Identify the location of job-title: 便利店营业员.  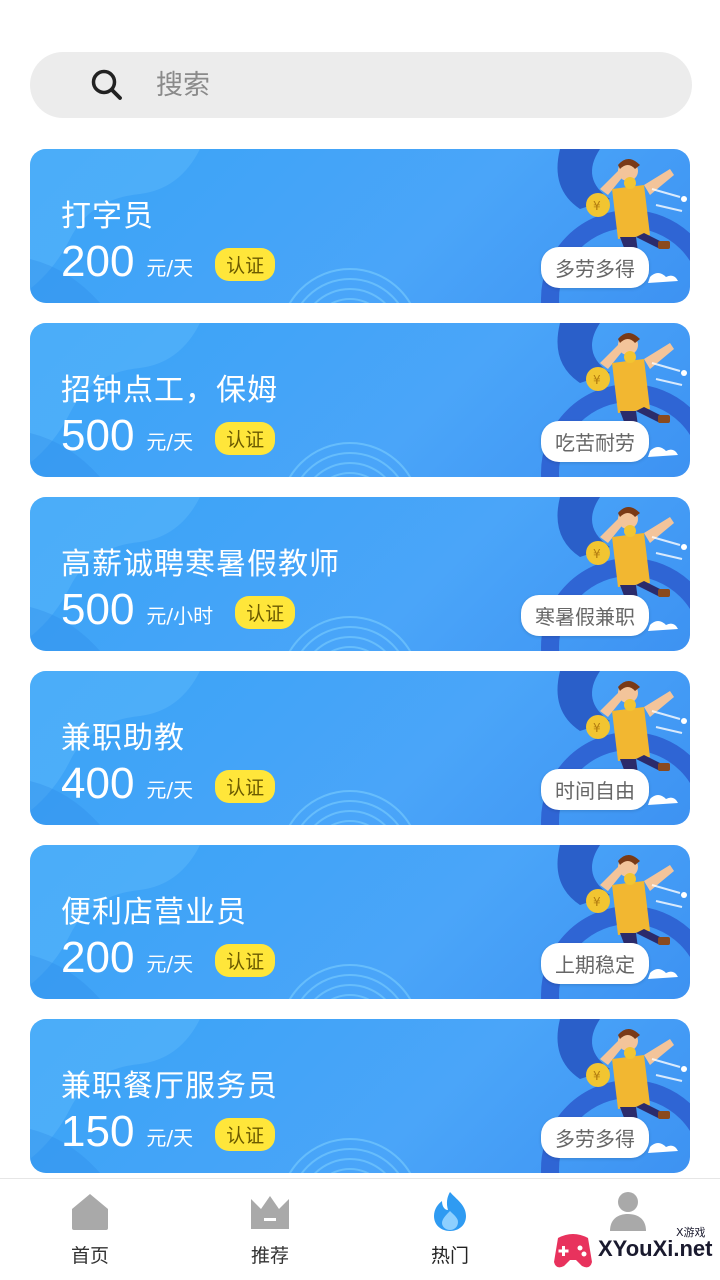
(154, 912).